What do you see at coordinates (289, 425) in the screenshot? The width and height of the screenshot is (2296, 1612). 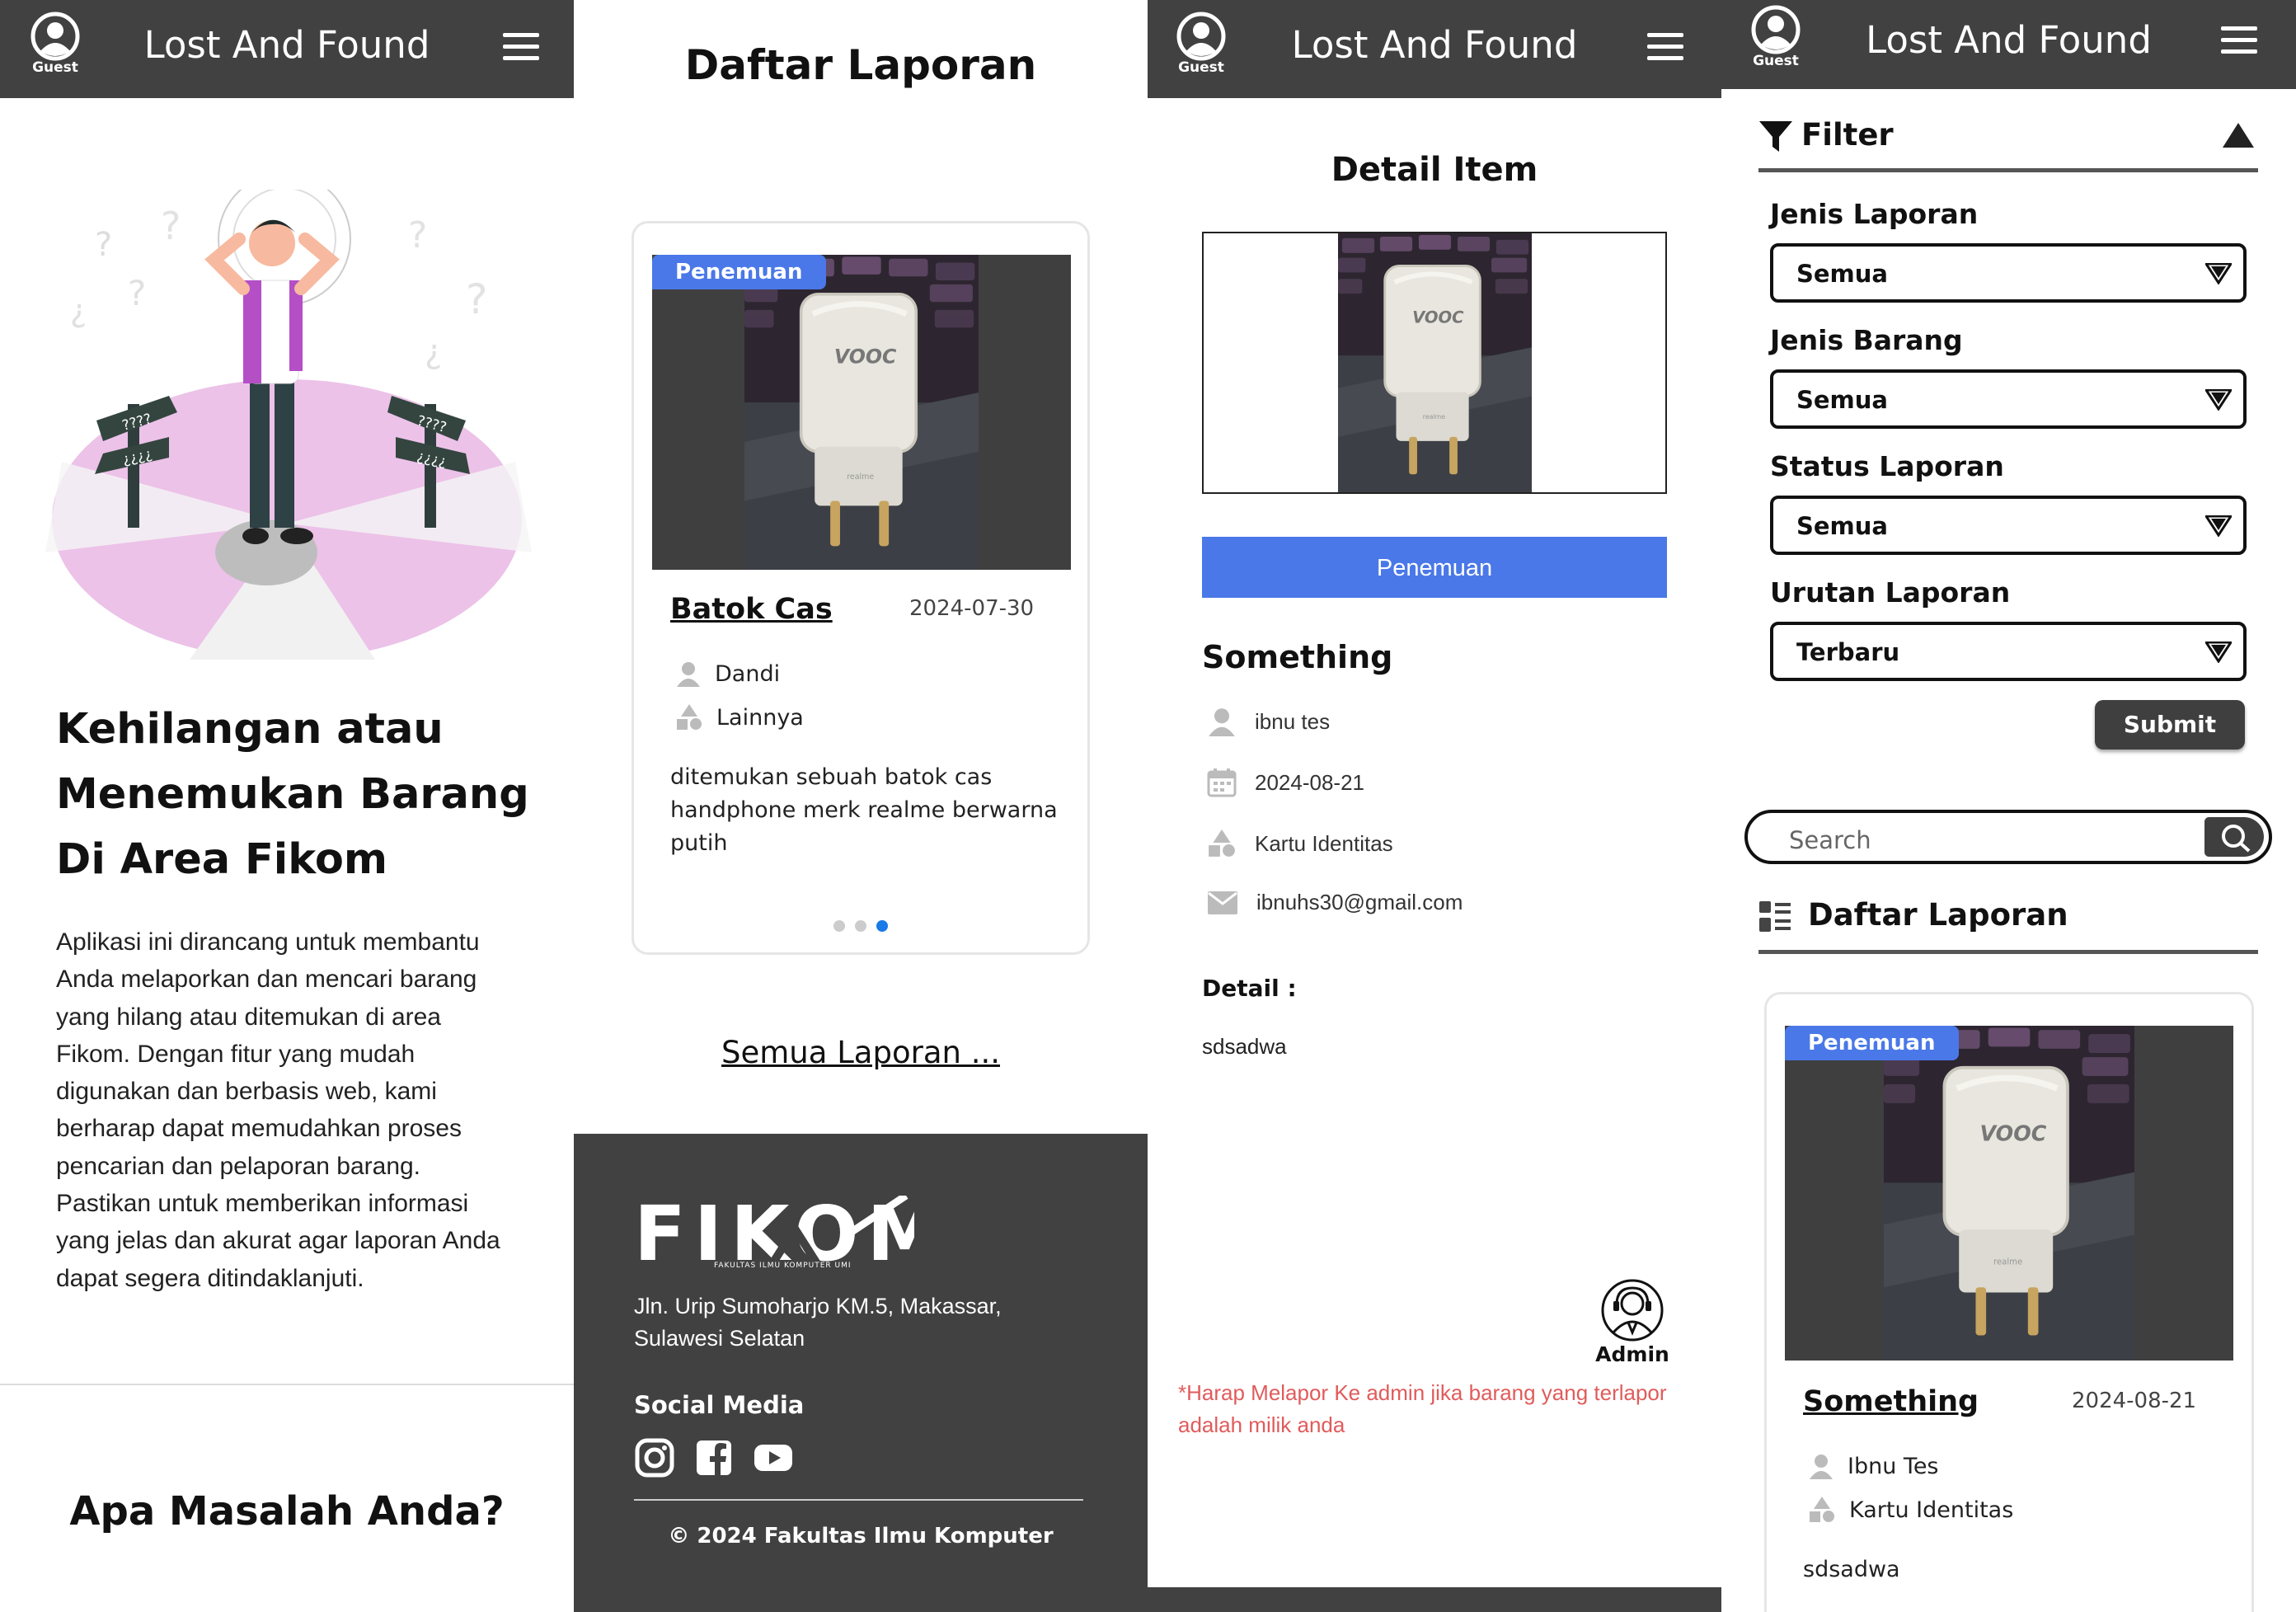 I see `confused-person-illustration: ? ? ? ? ? ¿ ¿ ???? ¿¿¿¿ ???? ¿¿¿¿` at bounding box center [289, 425].